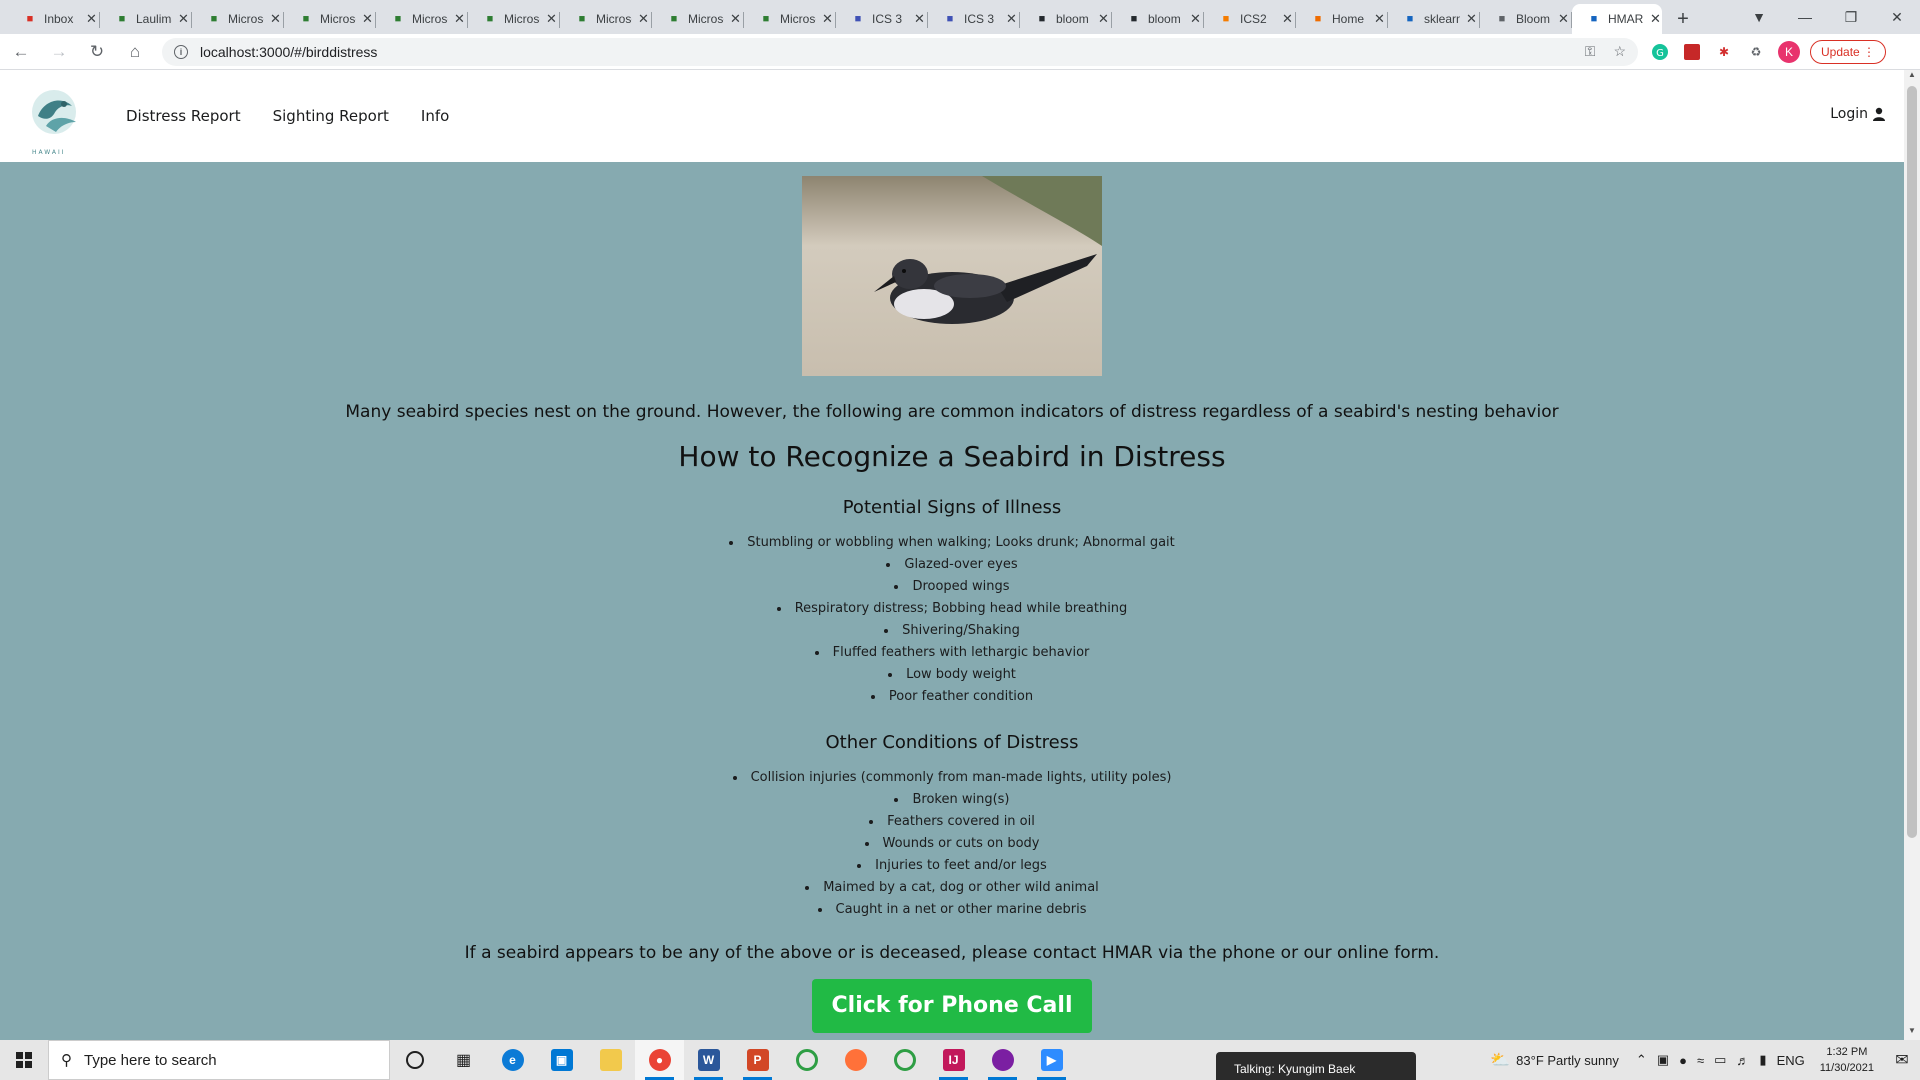 The image size is (1920, 1080). Describe the element at coordinates (135, 52) in the screenshot. I see `home-icon: ⌂` at that location.